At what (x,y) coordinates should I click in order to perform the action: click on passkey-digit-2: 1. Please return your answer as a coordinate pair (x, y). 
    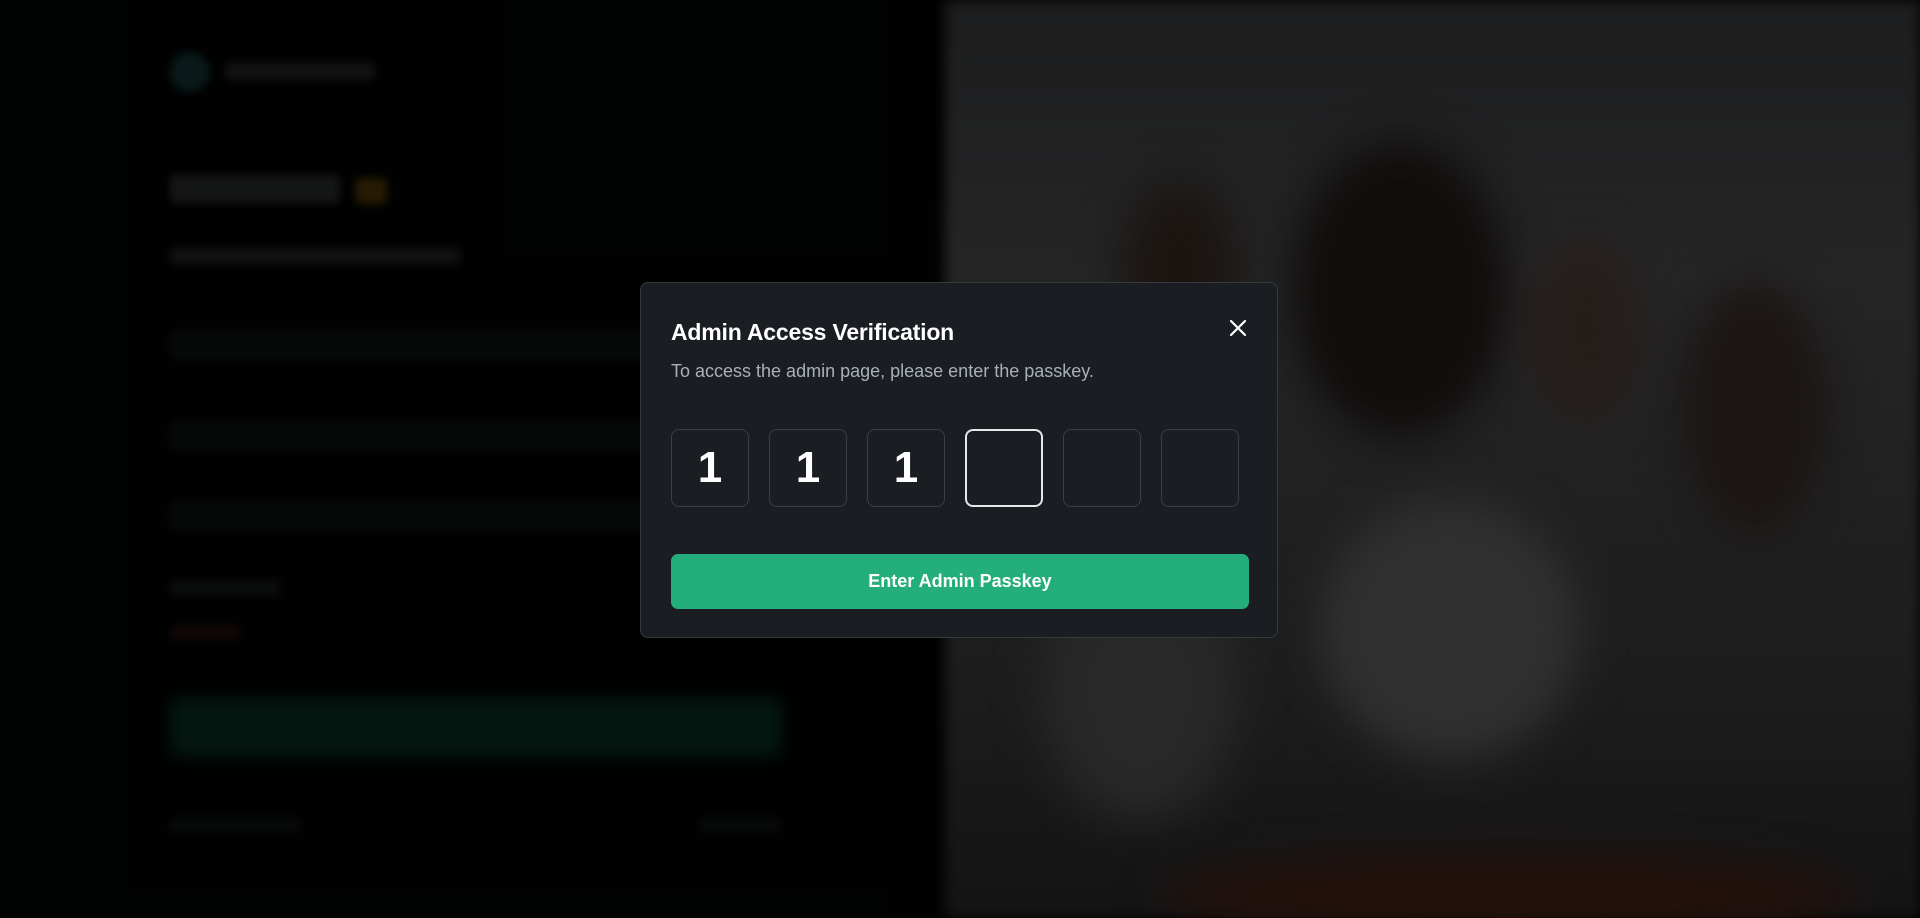
    Looking at the image, I should click on (808, 468).